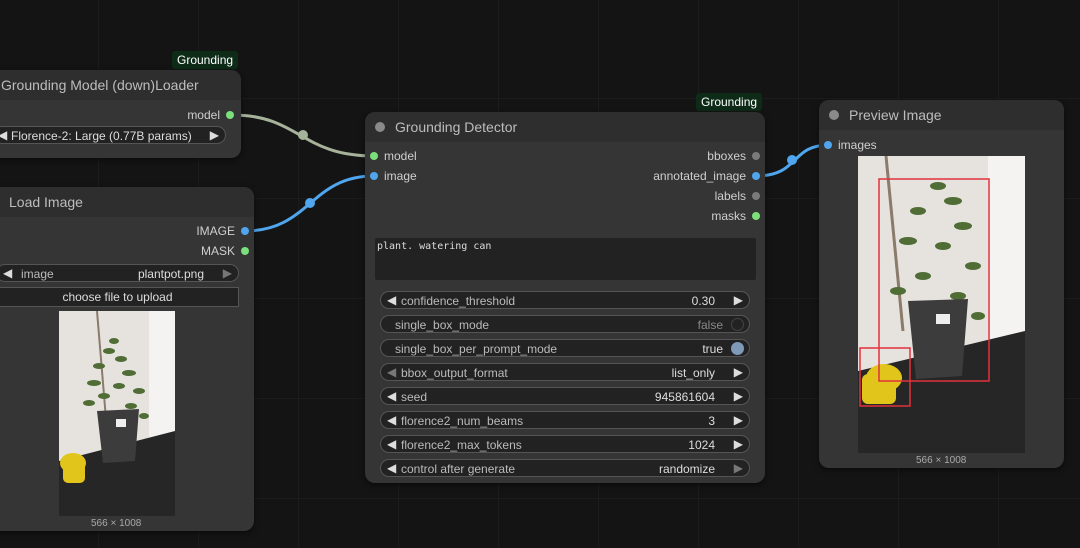 The height and width of the screenshot is (548, 1080). Describe the element at coordinates (737, 348) in the screenshot. I see `toggle-on-icon` at that location.